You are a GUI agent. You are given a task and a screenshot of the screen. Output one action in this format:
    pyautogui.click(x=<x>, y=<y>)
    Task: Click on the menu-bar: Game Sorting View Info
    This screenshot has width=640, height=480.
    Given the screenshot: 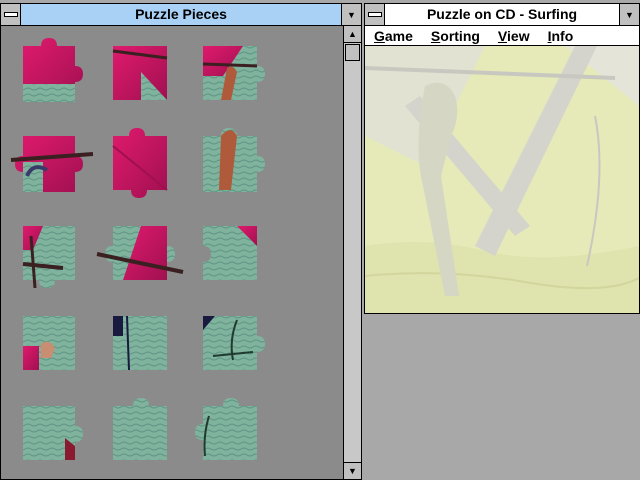 What is the action you would take?
    pyautogui.click(x=502, y=36)
    